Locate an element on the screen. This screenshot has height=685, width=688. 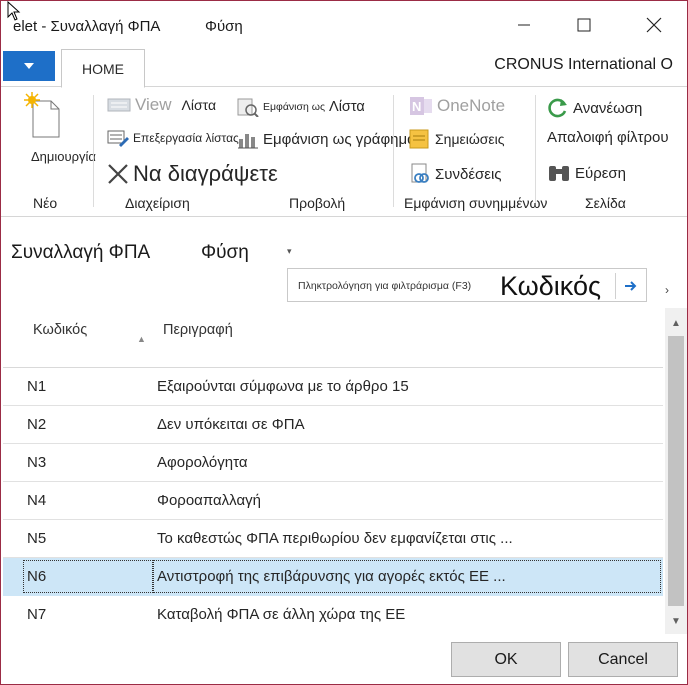
filter-field-selector: Κωδικός is located at coordinates (550, 286).